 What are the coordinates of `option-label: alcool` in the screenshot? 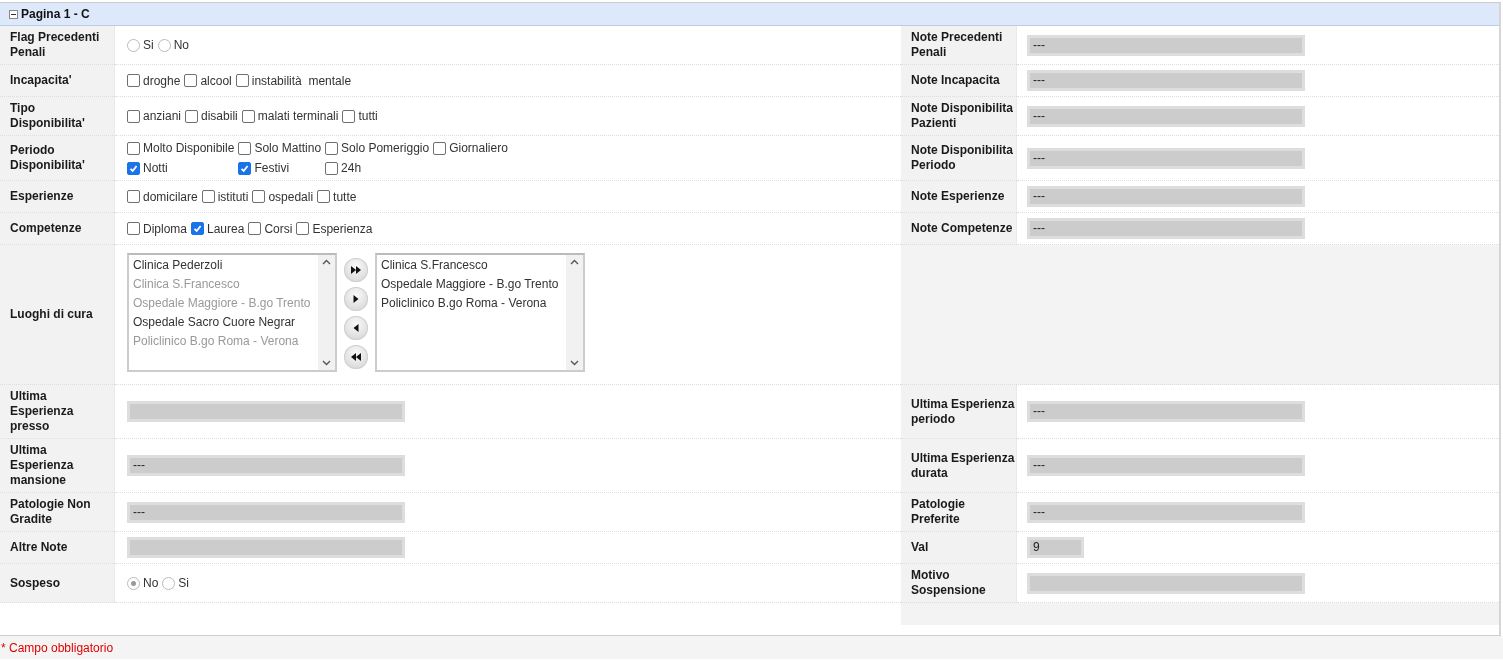 It's located at (216, 80).